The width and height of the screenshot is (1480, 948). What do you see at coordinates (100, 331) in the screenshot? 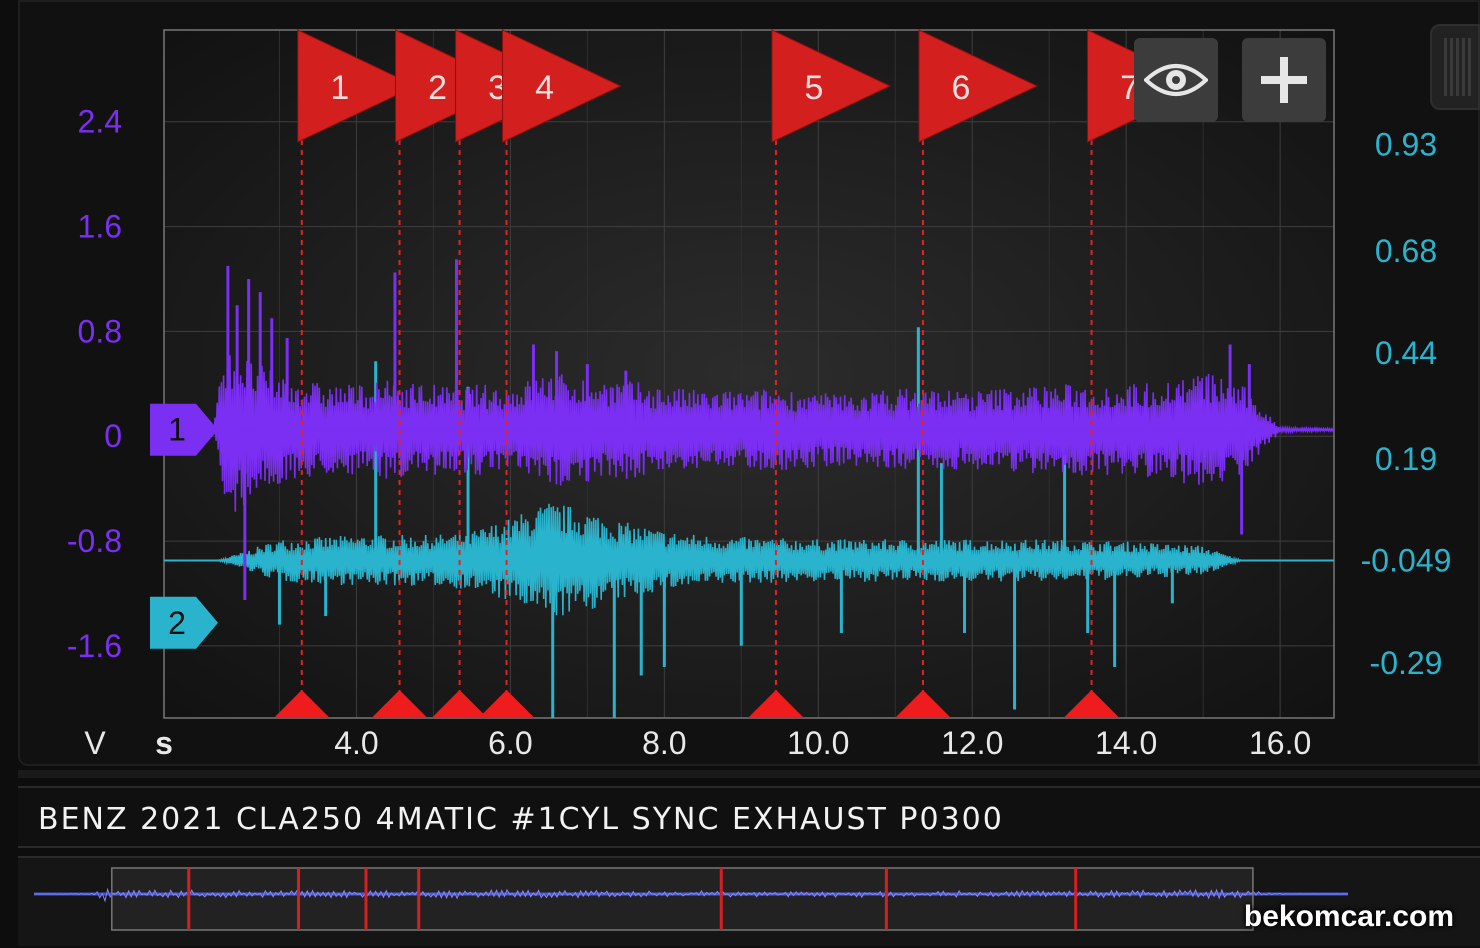
I see `left-tick-label: 0.8` at bounding box center [100, 331].